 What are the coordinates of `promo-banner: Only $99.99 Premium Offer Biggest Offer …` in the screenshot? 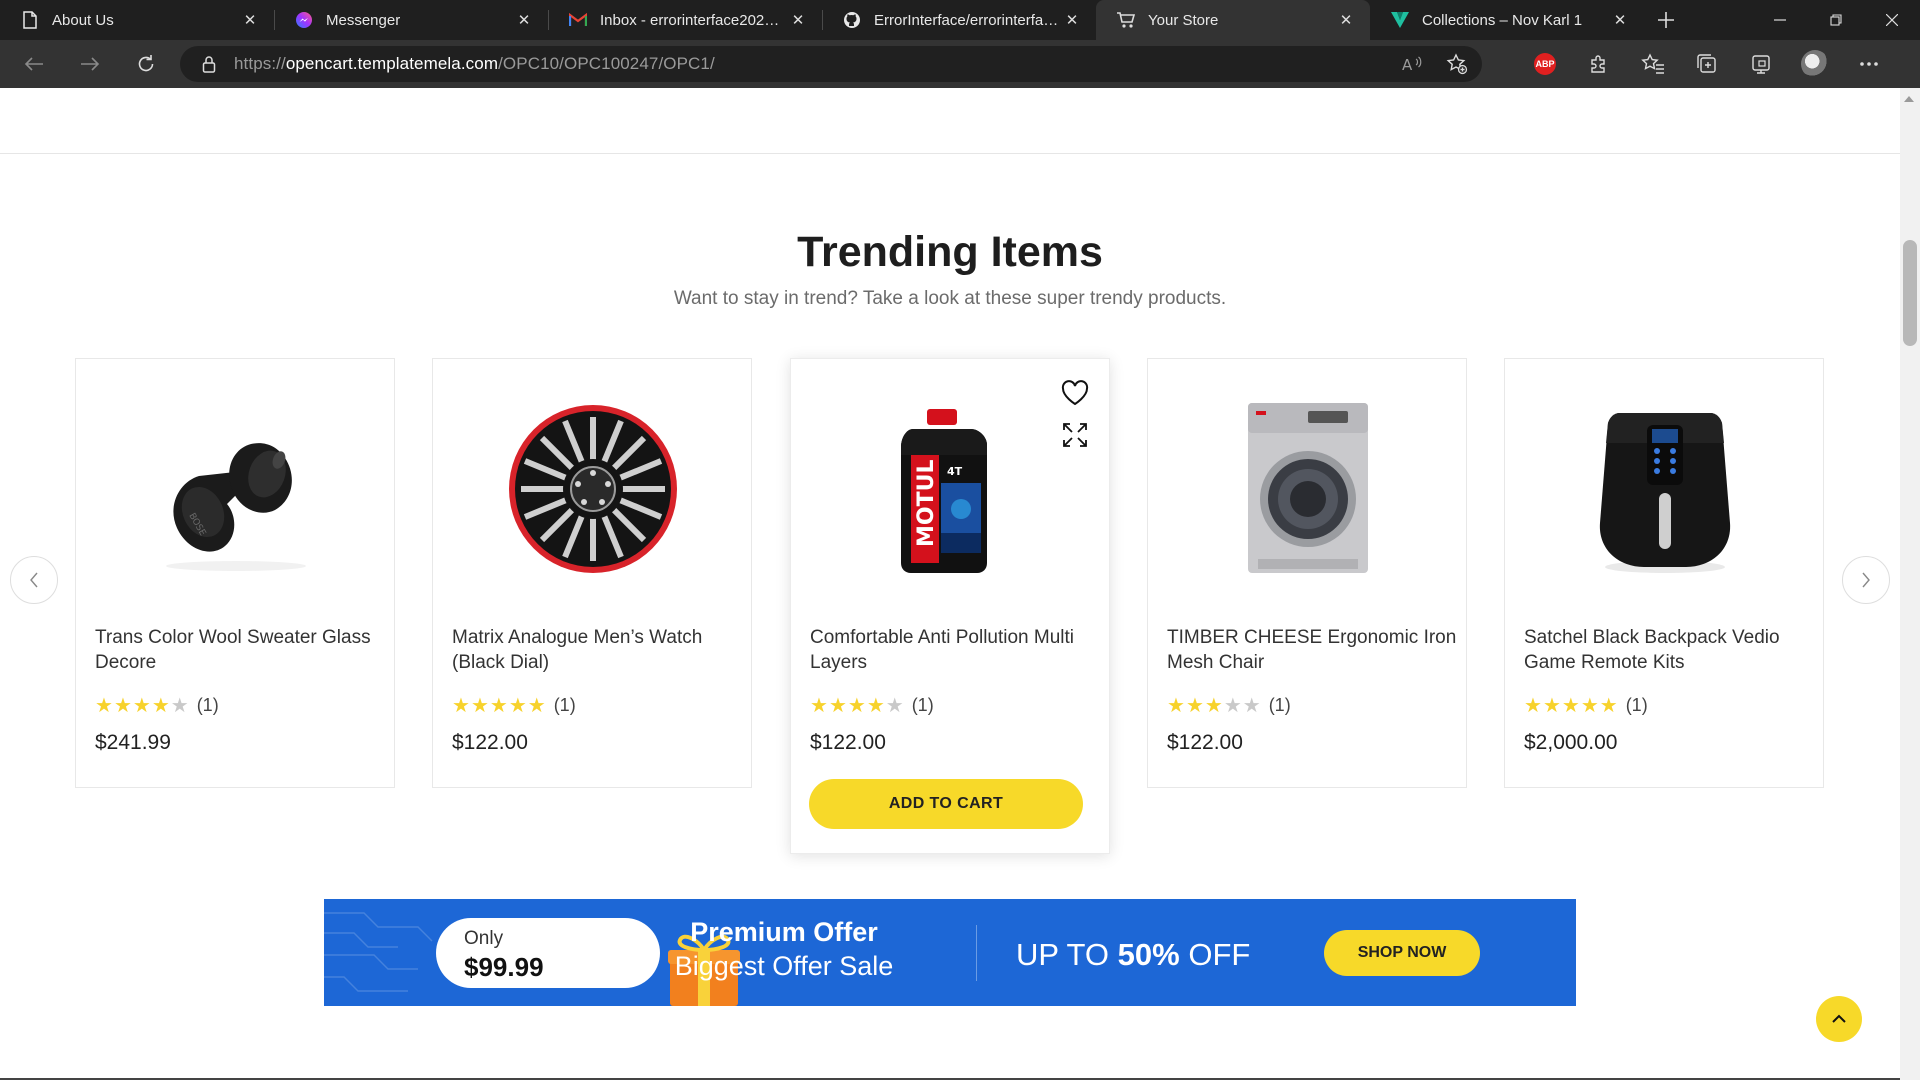 It's located at (950, 952).